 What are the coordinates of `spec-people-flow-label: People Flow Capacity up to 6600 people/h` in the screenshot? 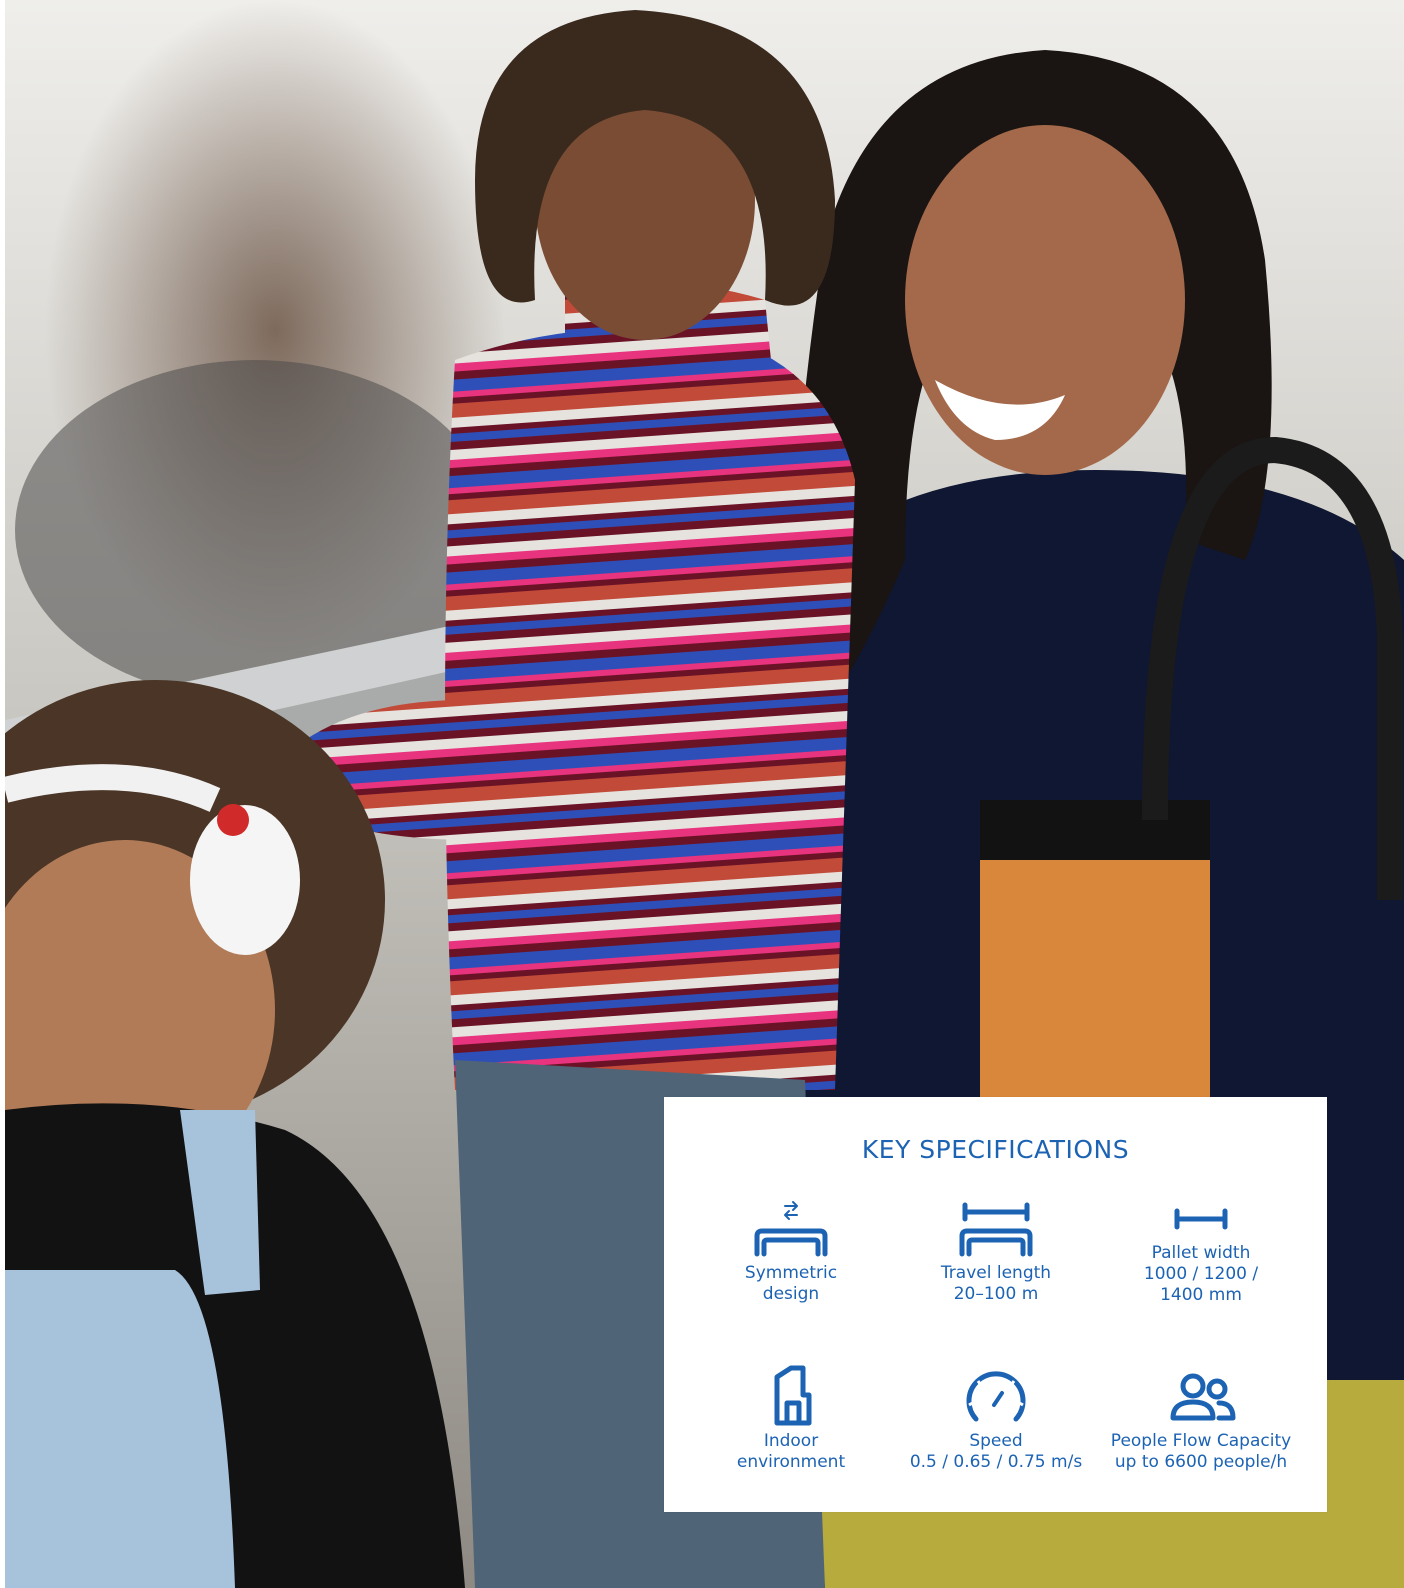 It's located at (1201, 1451).